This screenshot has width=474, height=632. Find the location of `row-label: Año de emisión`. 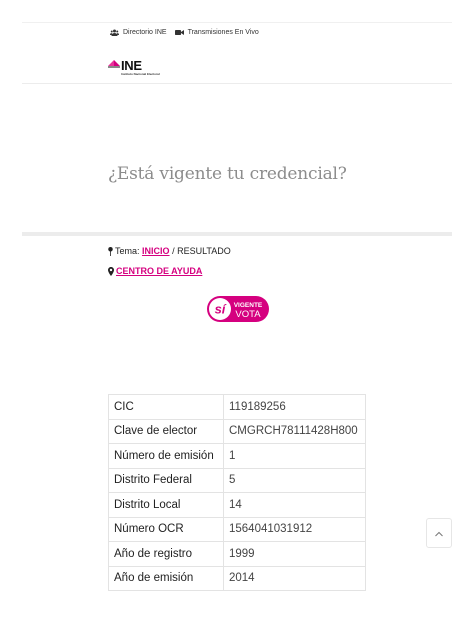

row-label: Año de emisión is located at coordinates (166, 578).